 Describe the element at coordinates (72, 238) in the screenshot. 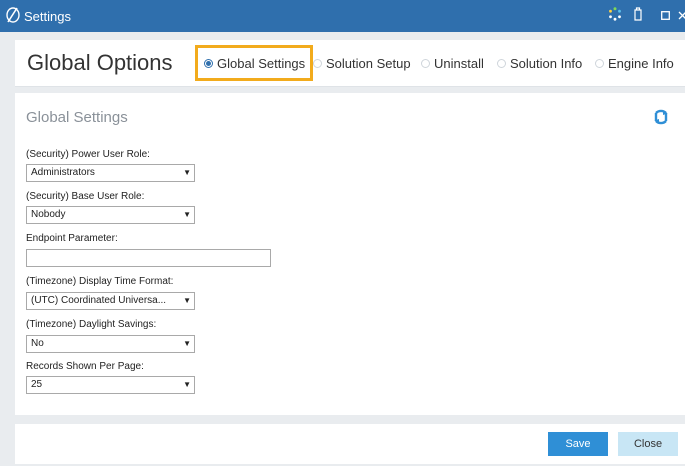

I see `endpoint-parameter-label: Endpoint Parameter:` at that location.